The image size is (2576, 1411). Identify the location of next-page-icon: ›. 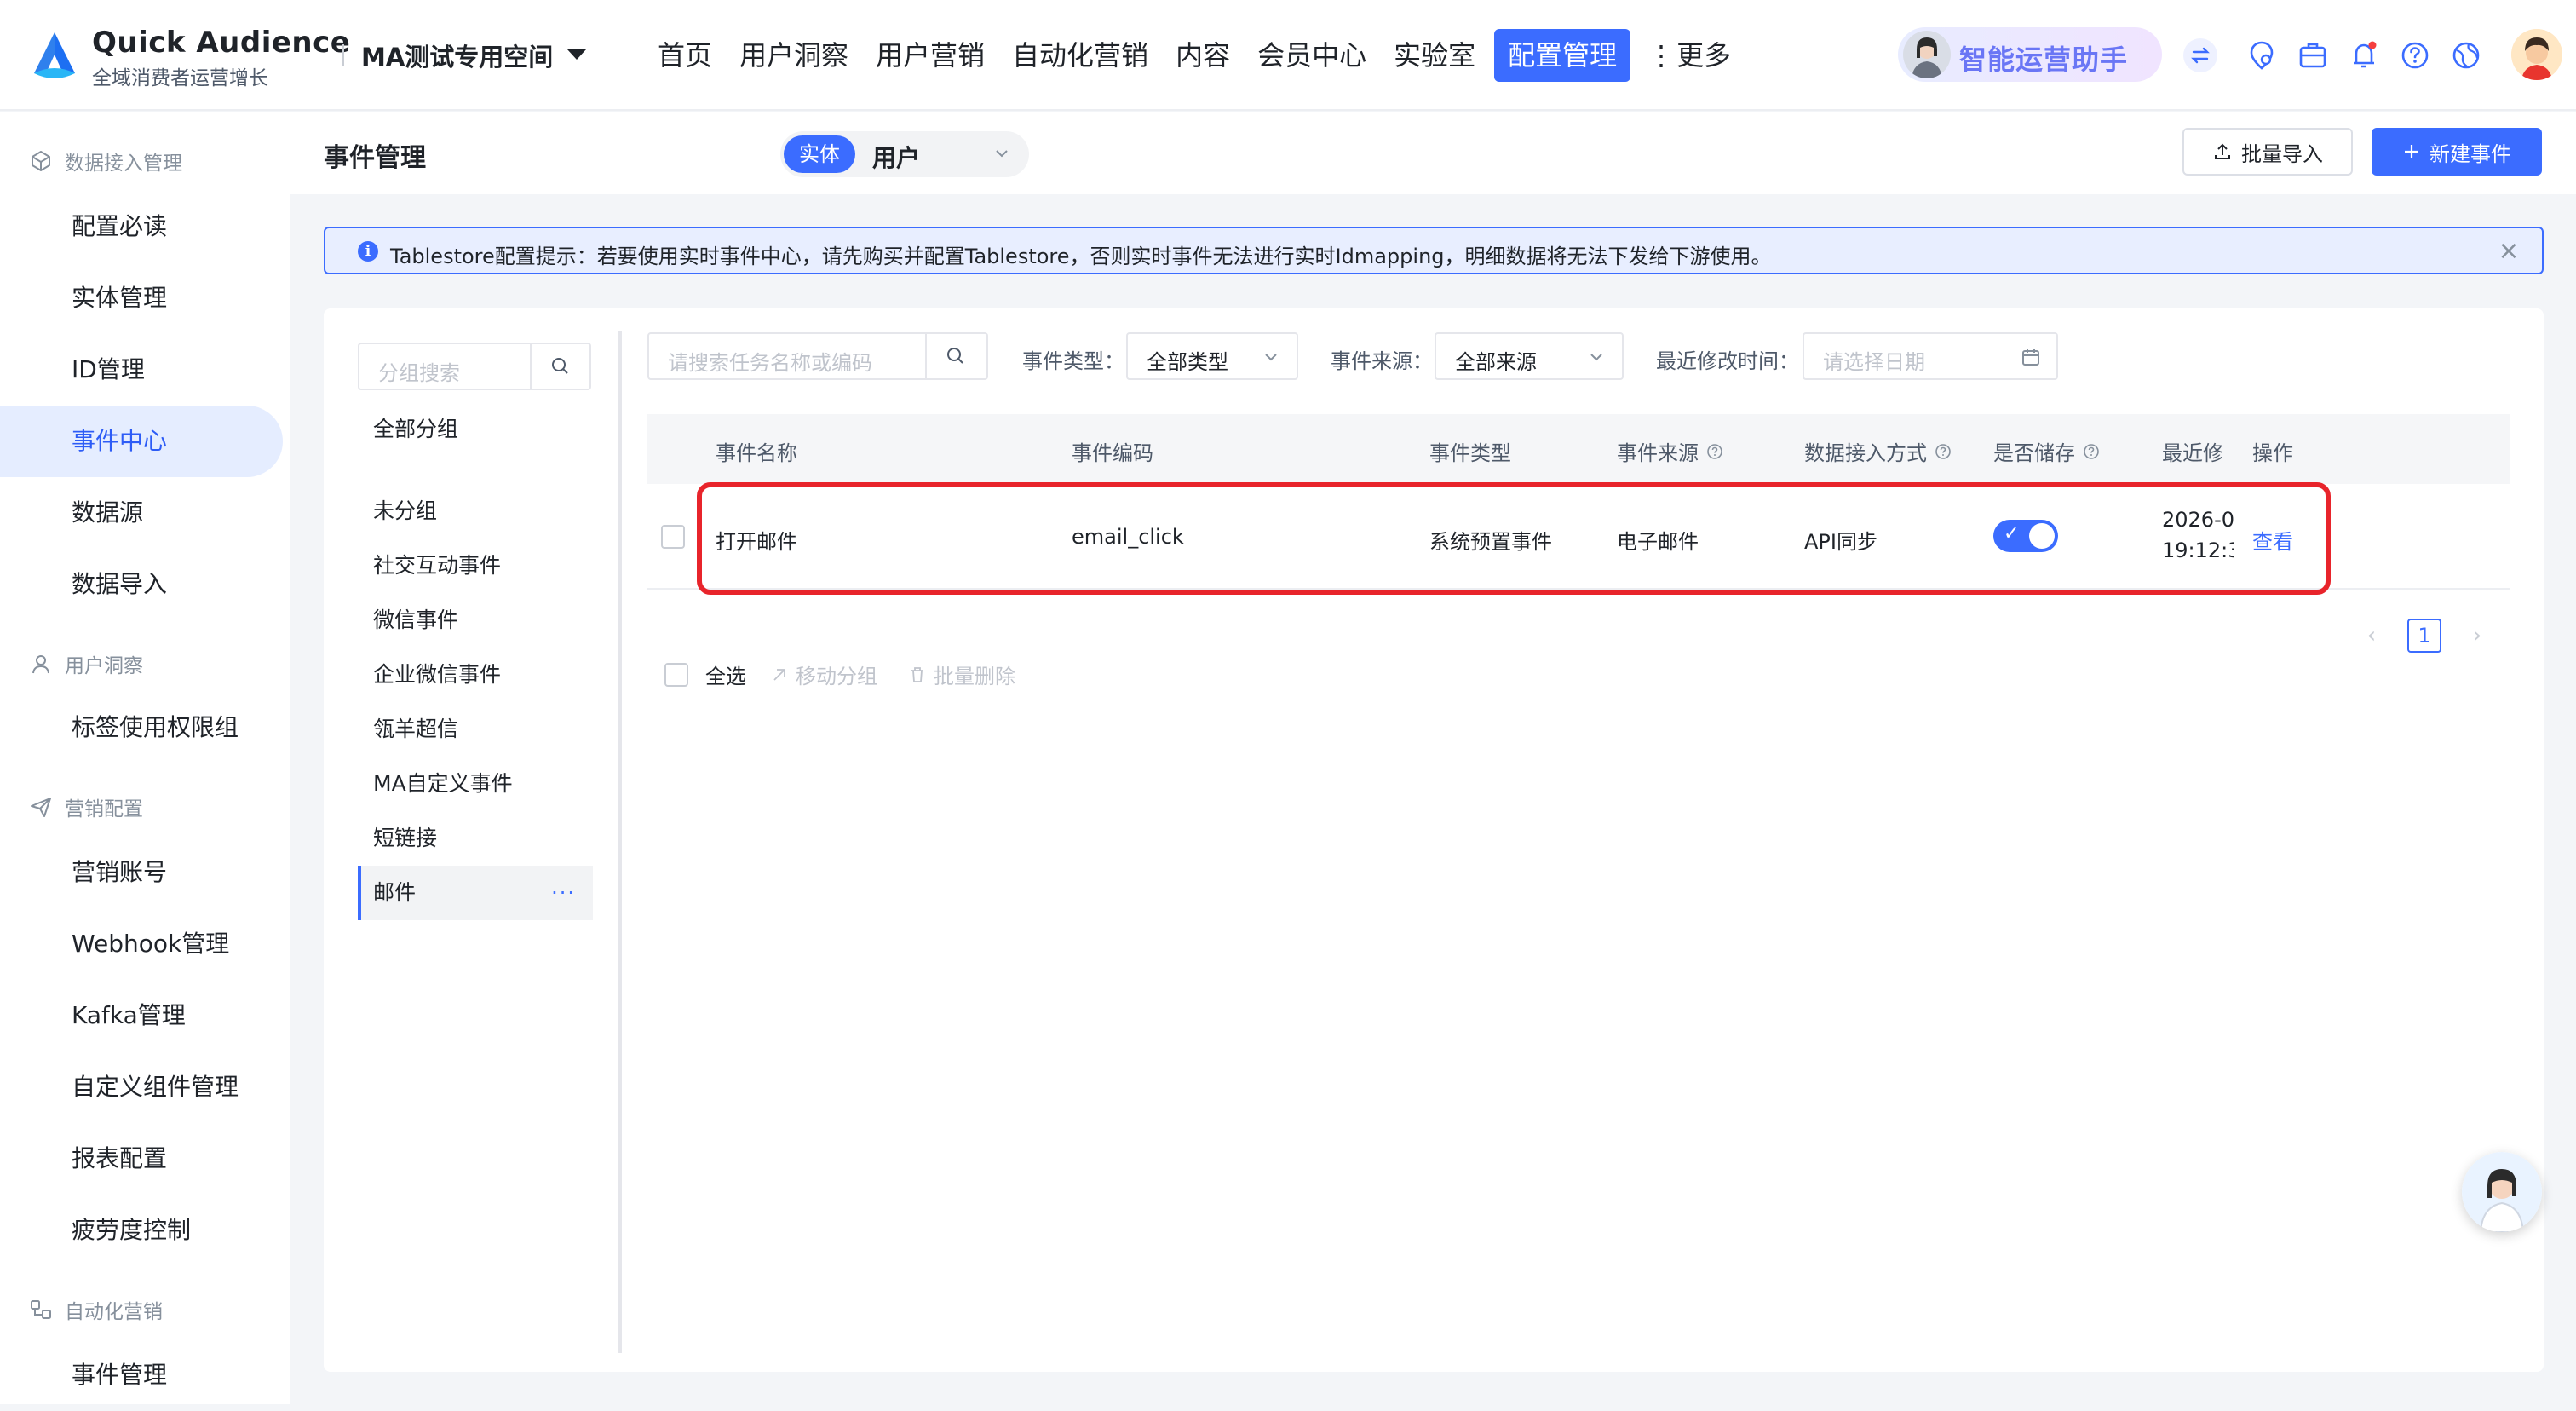
(2477, 636).